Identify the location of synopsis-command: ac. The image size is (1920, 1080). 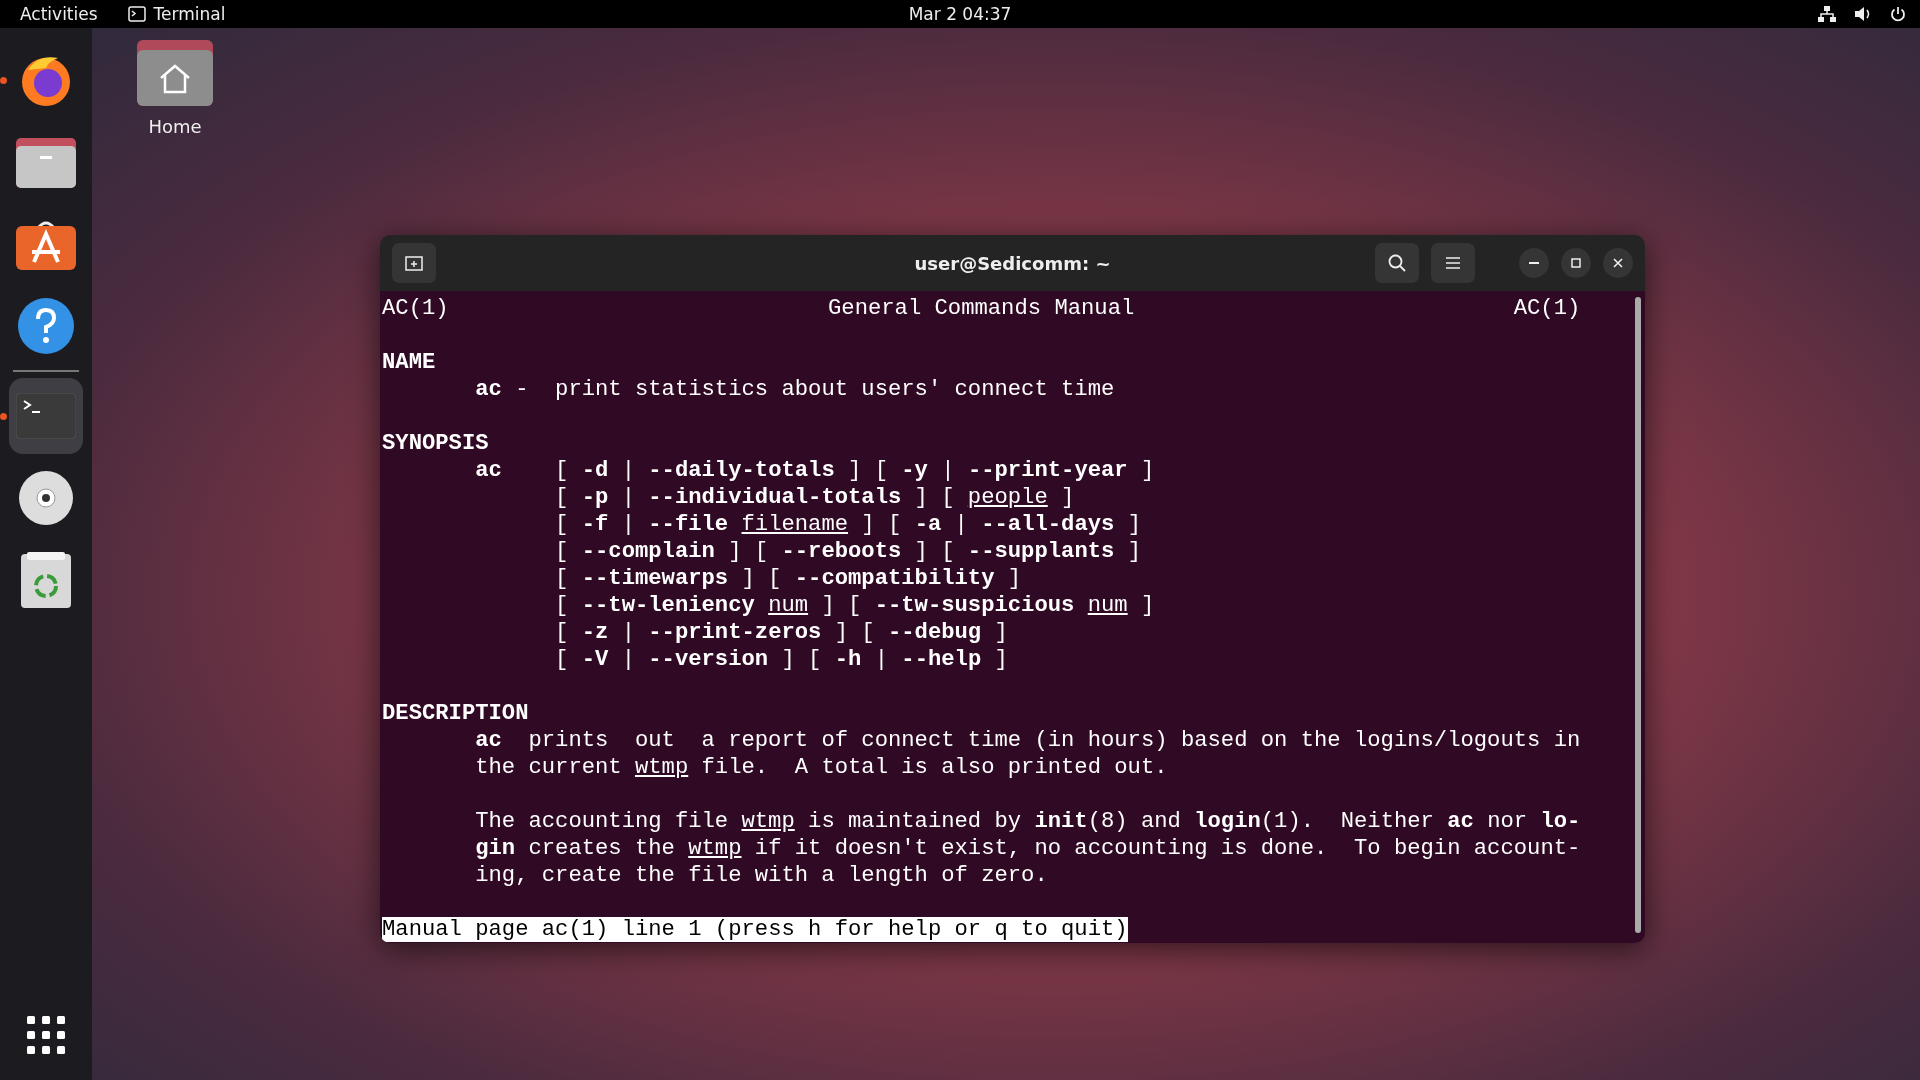
(489, 471).